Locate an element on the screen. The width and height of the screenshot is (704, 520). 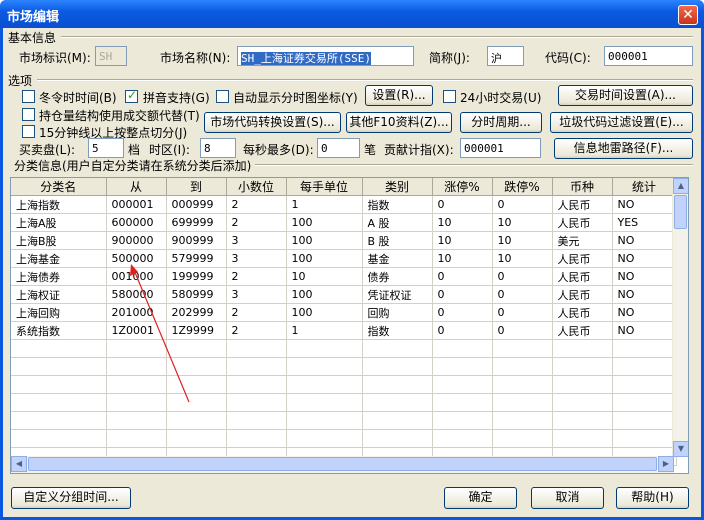
ok-button: 确定 is located at coordinates (480, 498).